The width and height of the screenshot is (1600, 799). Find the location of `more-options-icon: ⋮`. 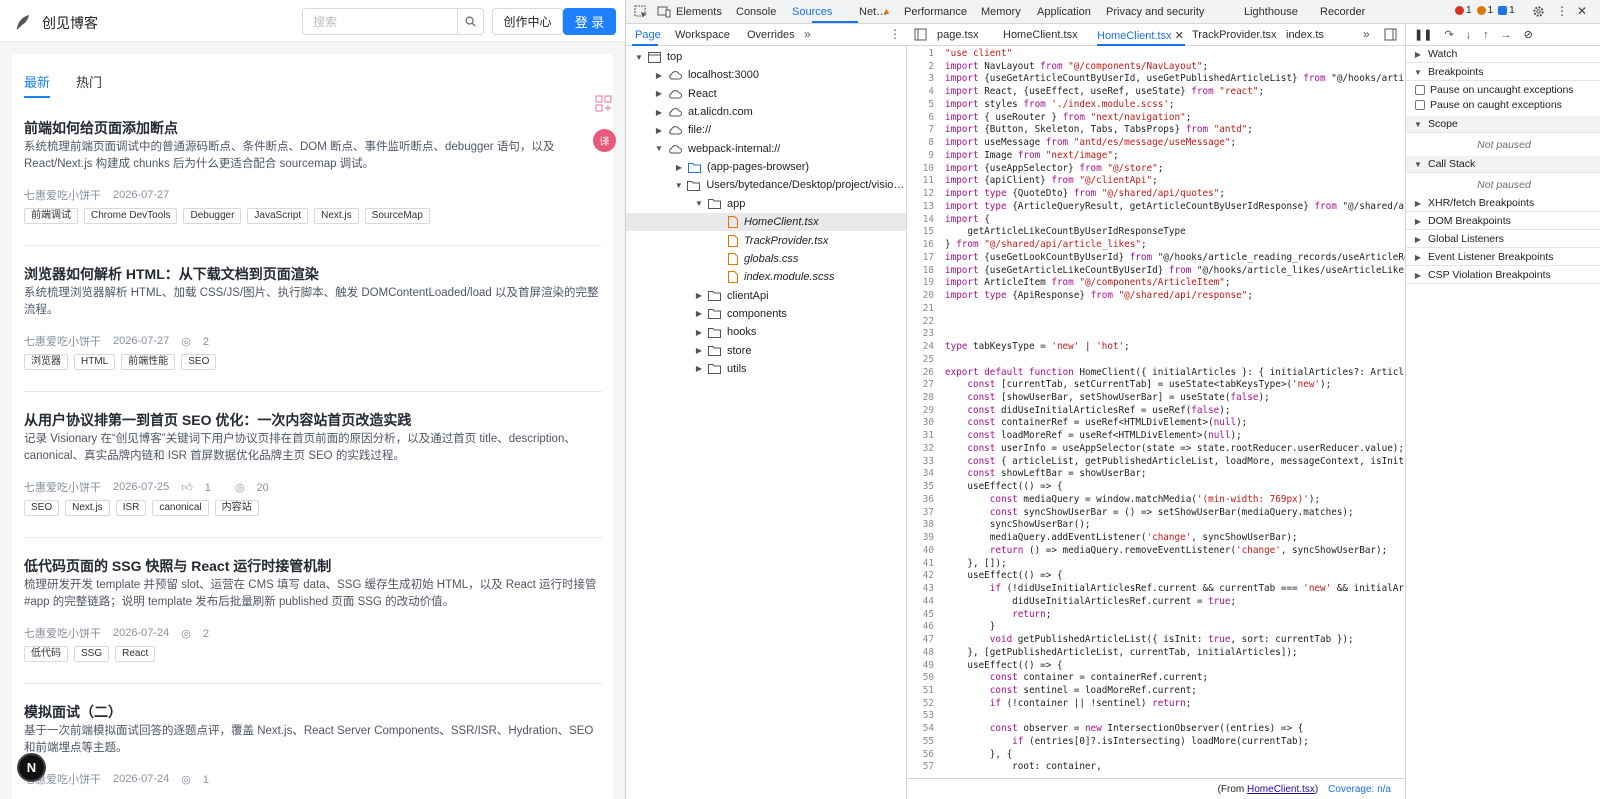

more-options-icon: ⋮ is located at coordinates (1562, 11).